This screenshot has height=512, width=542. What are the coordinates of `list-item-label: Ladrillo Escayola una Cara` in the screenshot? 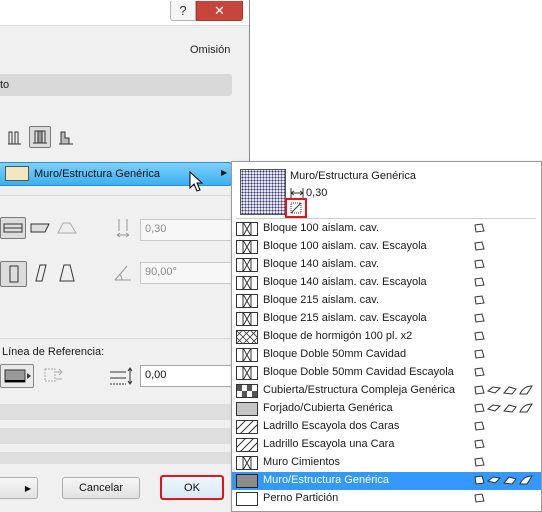 It's located at (329, 444).